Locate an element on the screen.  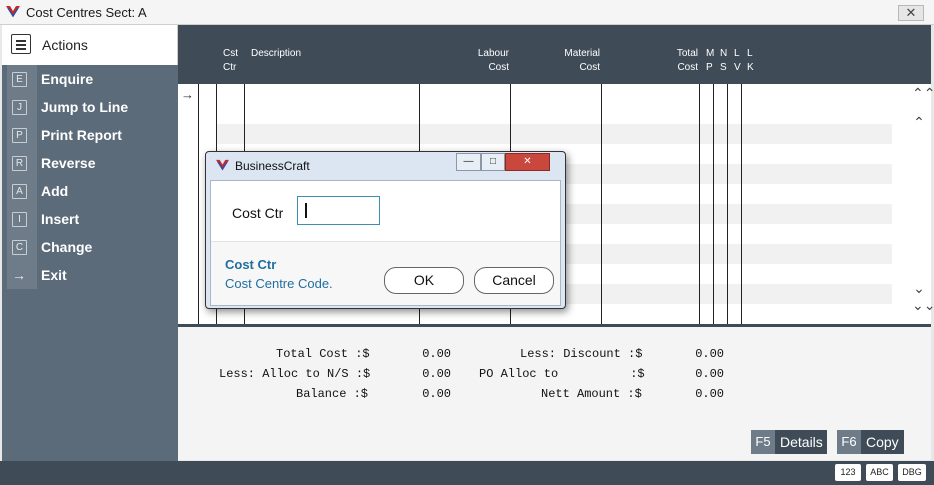
sidebar-item-enquire: E Enquire is located at coordinates (90, 79).